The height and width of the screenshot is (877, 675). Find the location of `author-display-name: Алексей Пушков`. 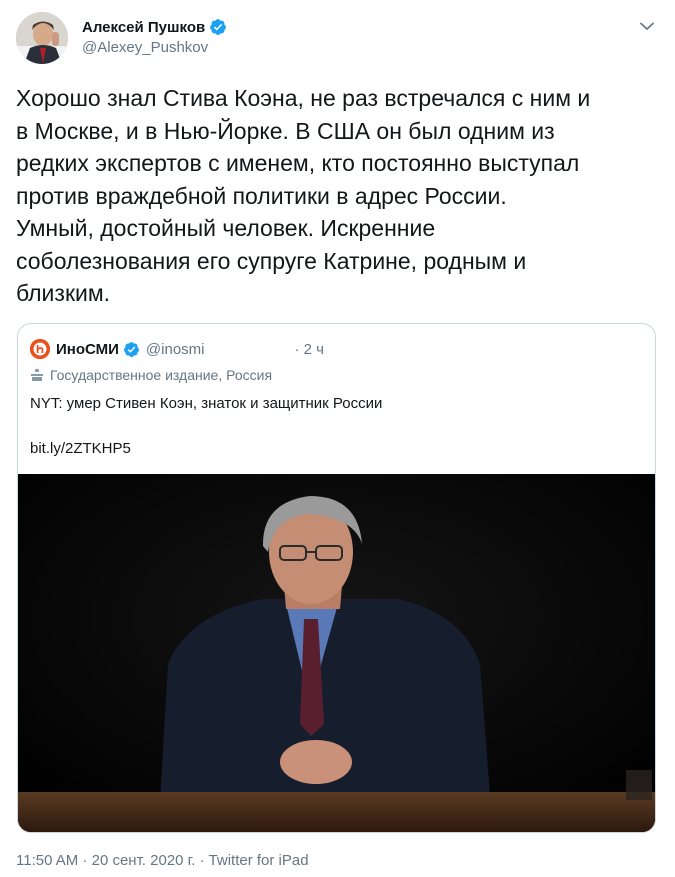

author-display-name: Алексей Пушков is located at coordinates (143, 27).